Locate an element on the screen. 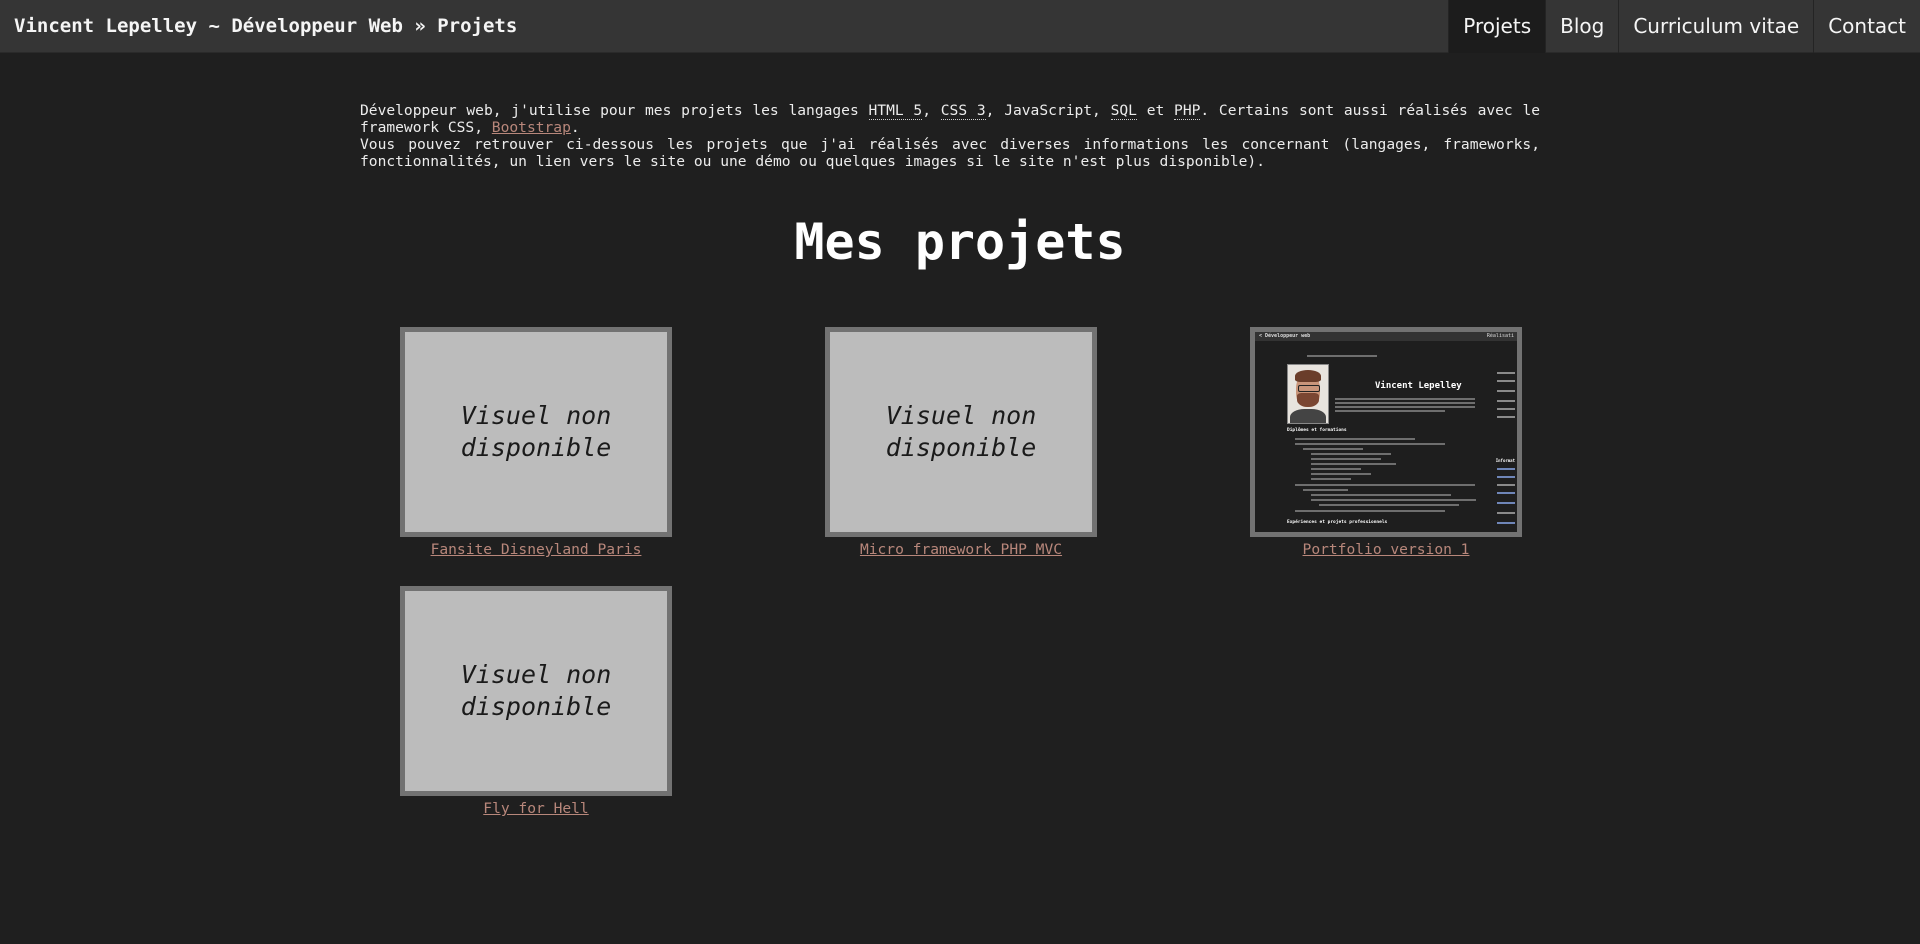  bootstrap-link: Bootstrap is located at coordinates (531, 127).